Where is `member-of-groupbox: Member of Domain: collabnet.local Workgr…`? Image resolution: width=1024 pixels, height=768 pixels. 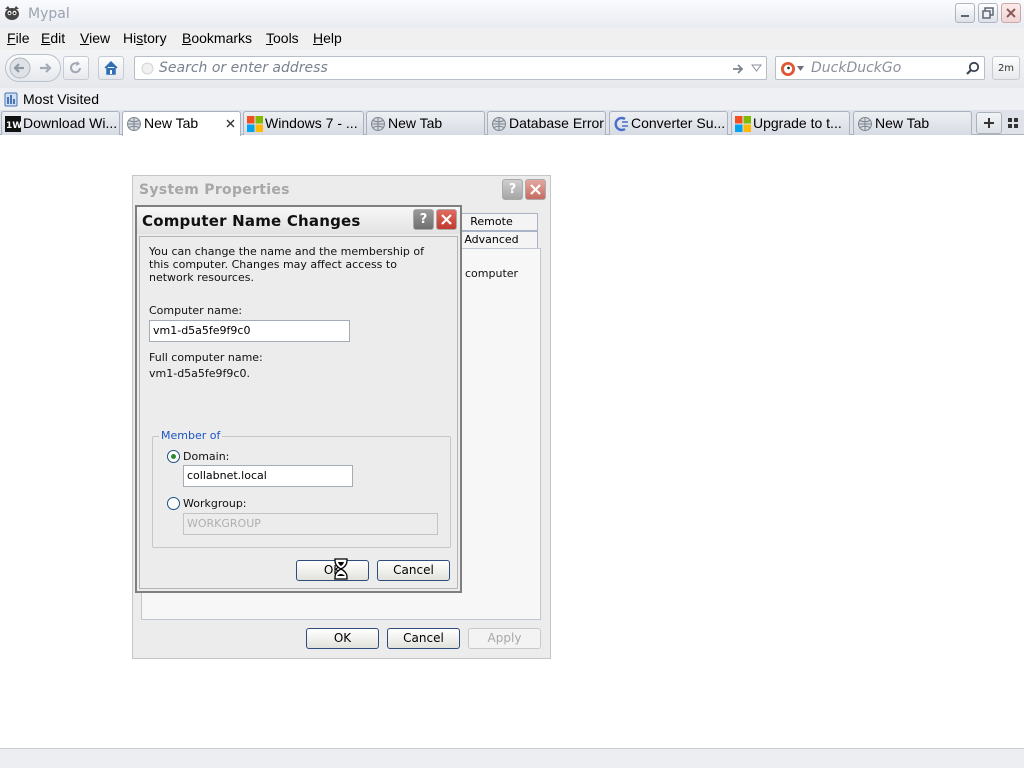 member-of-groupbox: Member of Domain: collabnet.local Workgr… is located at coordinates (301, 488).